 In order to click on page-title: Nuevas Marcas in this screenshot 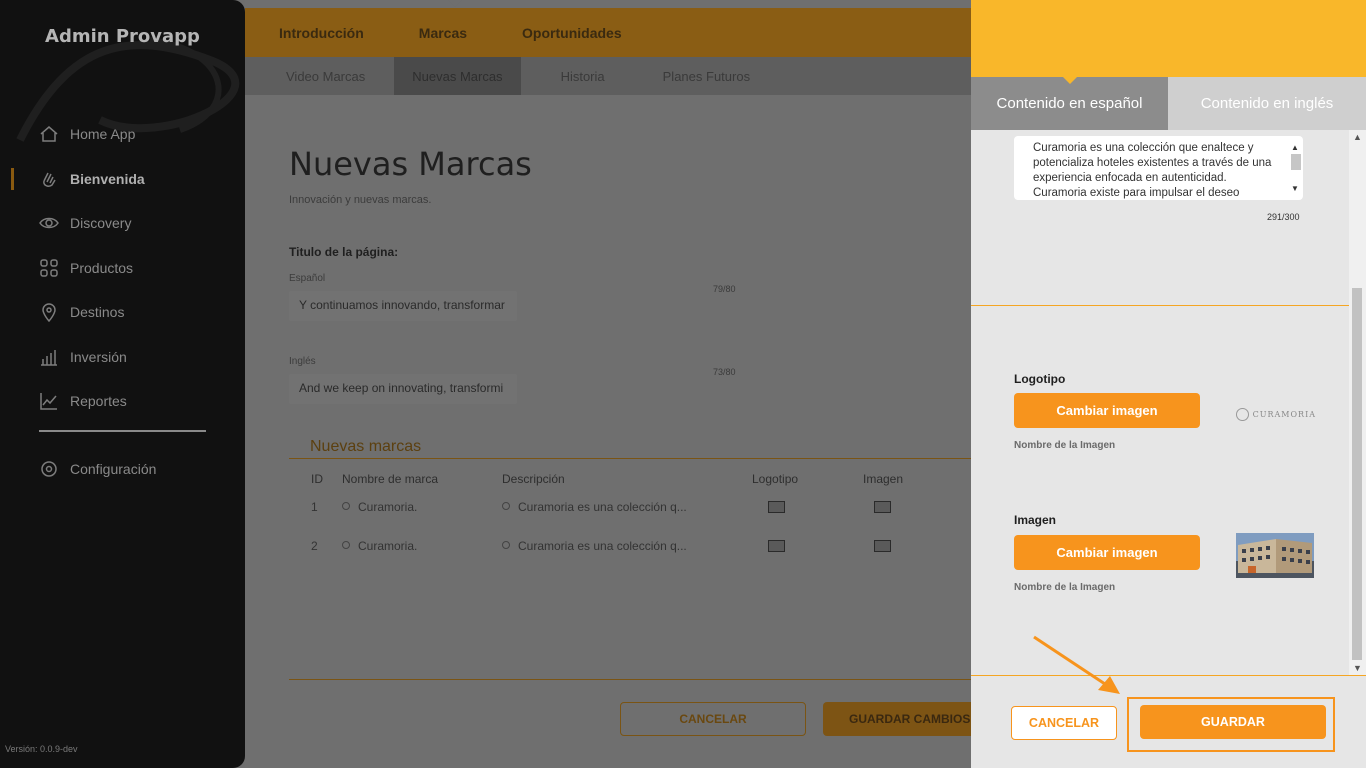, I will do `click(410, 164)`.